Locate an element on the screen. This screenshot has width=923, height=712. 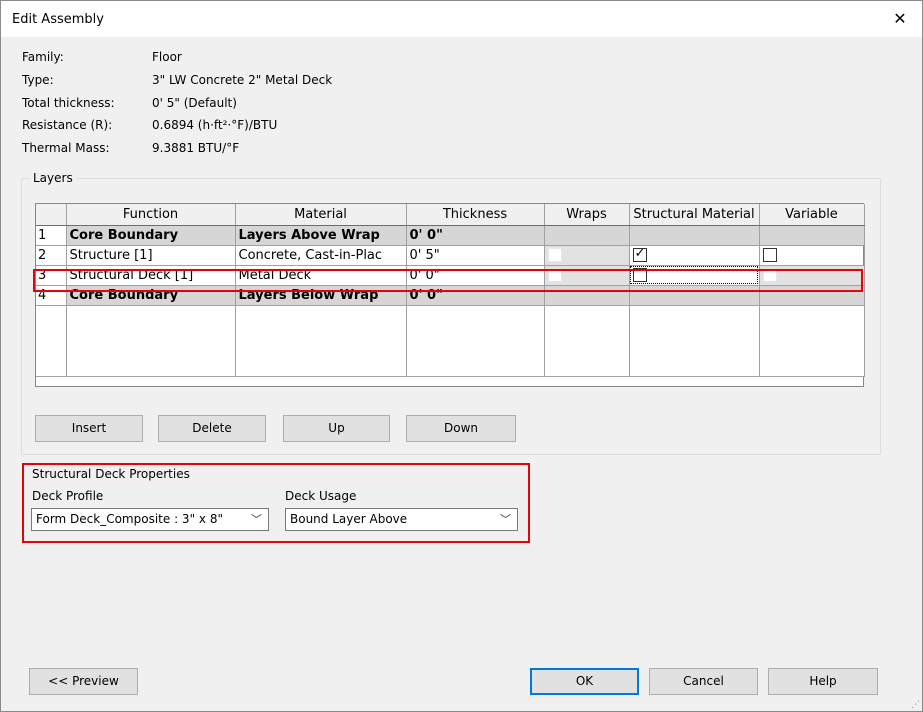
delete-button: Delete is located at coordinates (212, 428).